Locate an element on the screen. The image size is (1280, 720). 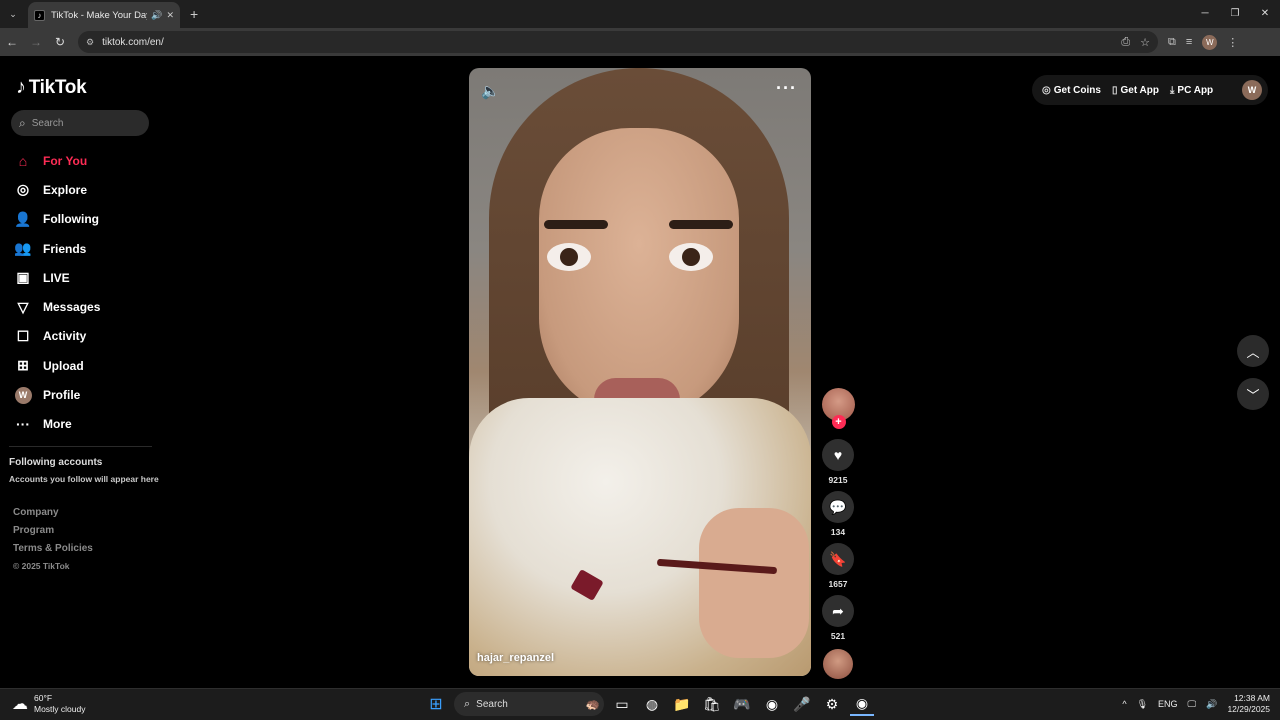
language-indicator: ENG is located at coordinates (1168, 704).